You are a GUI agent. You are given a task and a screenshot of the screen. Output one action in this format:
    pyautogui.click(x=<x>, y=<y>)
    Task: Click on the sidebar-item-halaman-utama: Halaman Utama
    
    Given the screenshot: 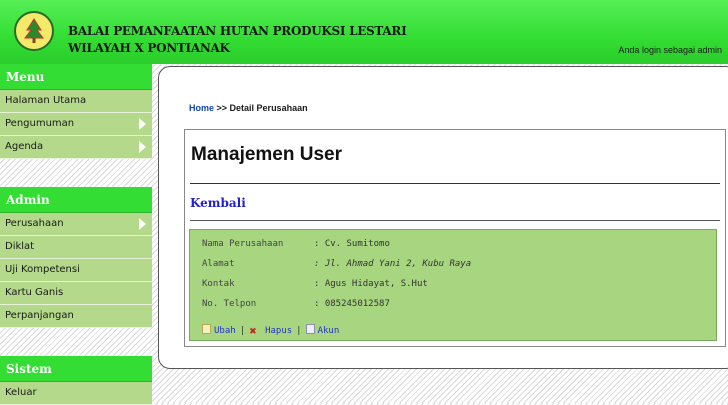 What is the action you would take?
    pyautogui.click(x=76, y=101)
    